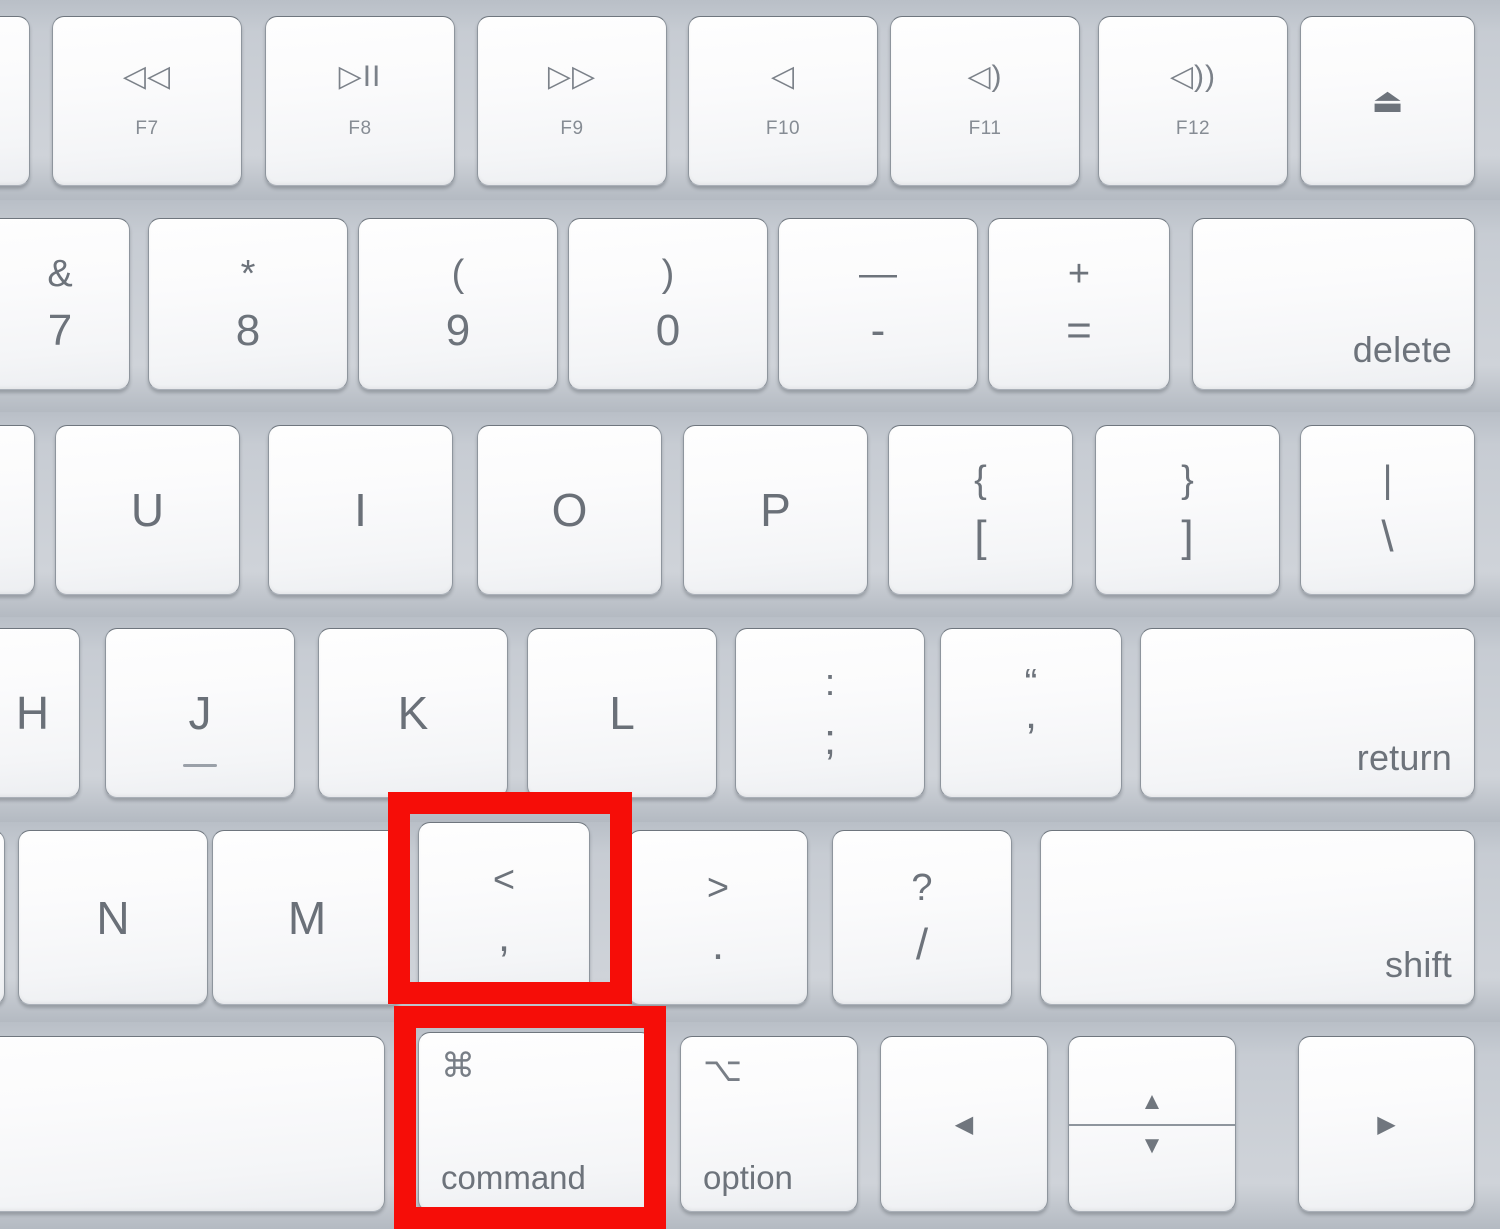 This screenshot has width=1500, height=1229. I want to click on eject-key: ⏏, so click(1387, 101).